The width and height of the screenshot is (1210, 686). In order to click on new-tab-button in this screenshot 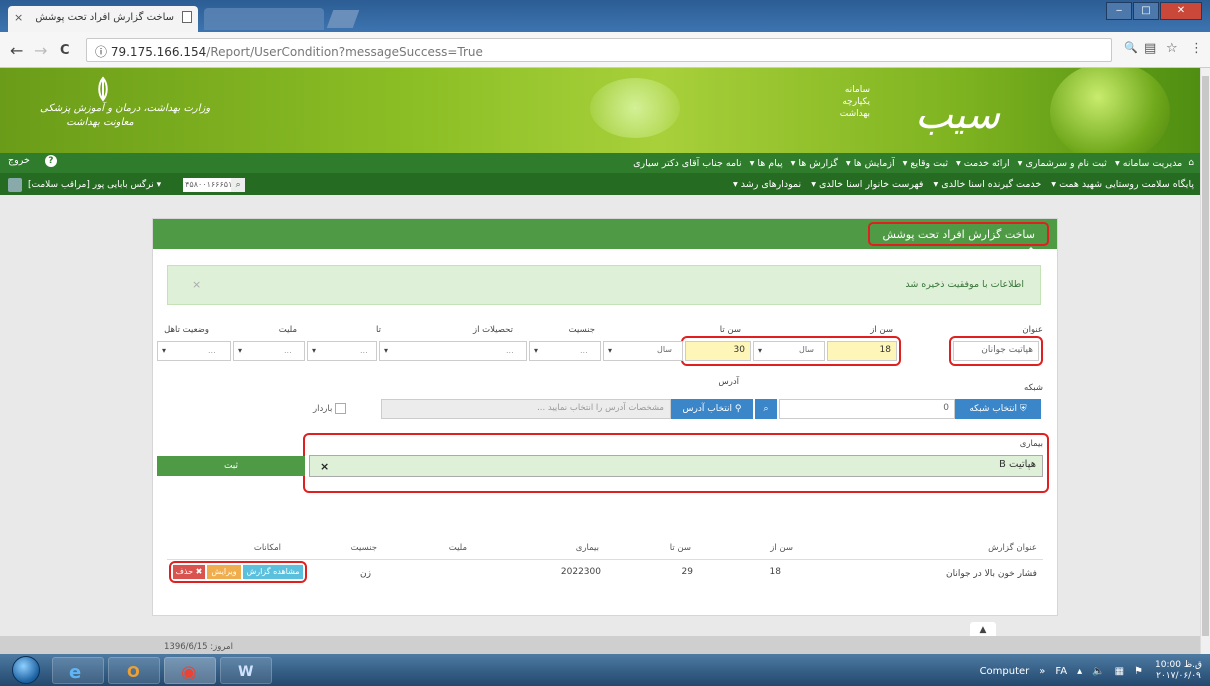, I will do `click(343, 19)`.